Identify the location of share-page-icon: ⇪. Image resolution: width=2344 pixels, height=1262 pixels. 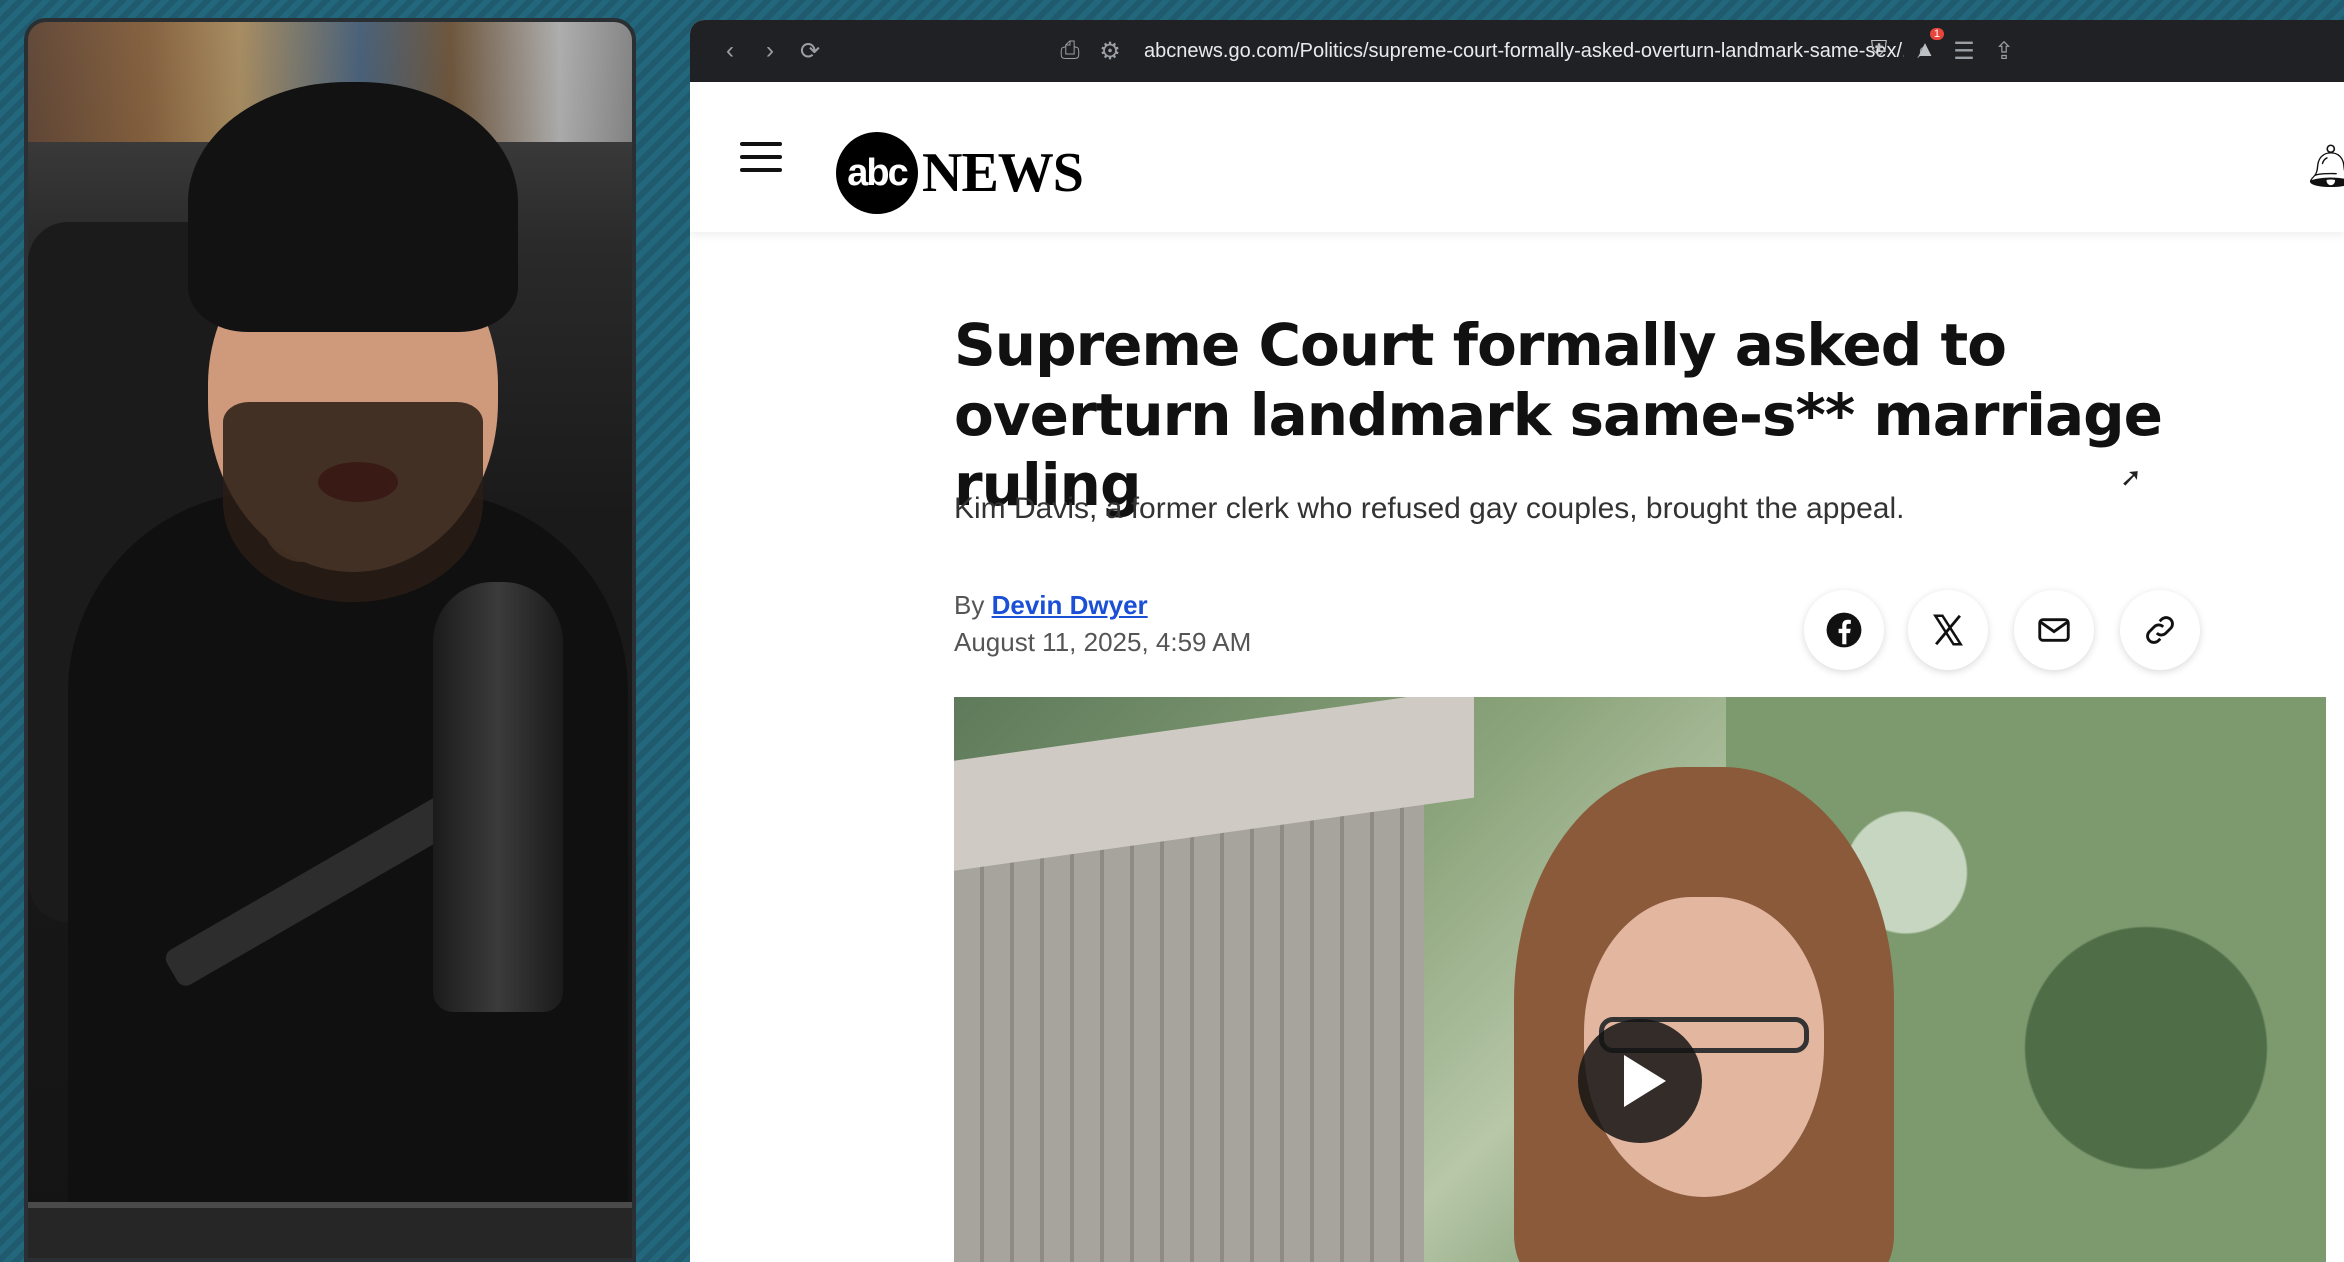
(2004, 51).